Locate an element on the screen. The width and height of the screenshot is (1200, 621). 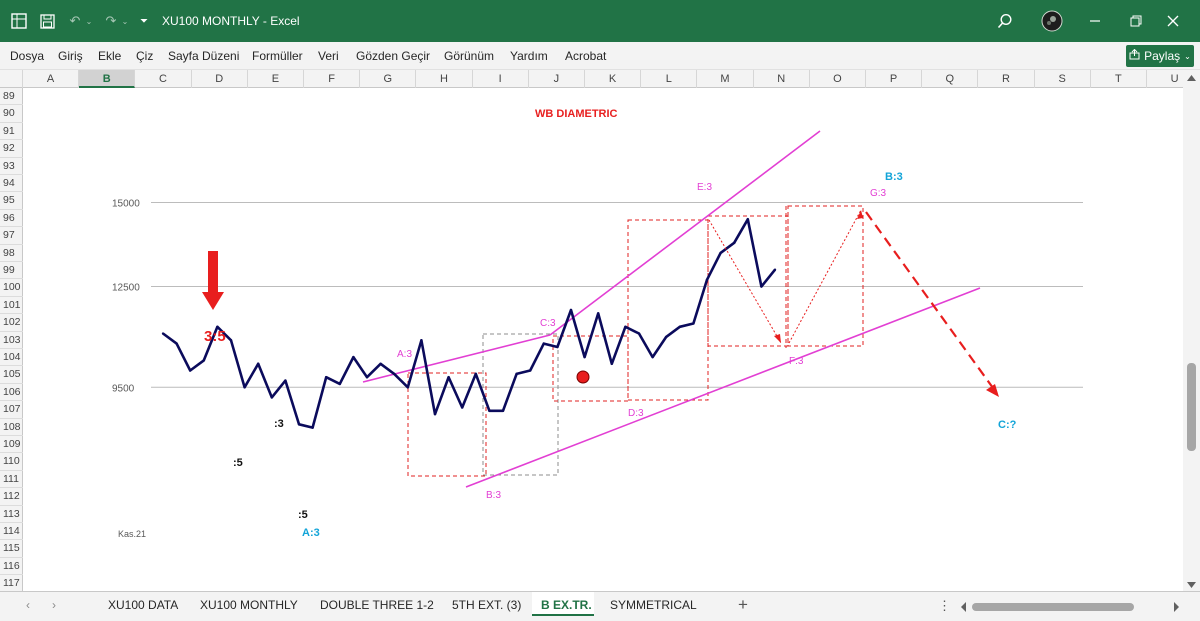
menu-formuller: Formüller is located at coordinates (277, 56).